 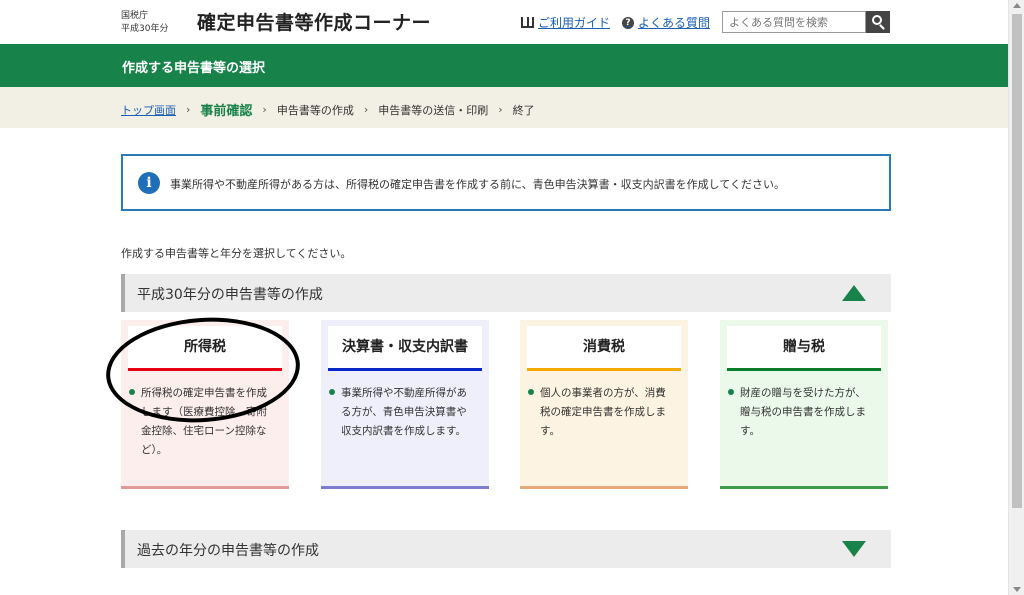 What do you see at coordinates (144, 23) in the screenshot?
I see `agency-label: 国税庁 平成30年分` at bounding box center [144, 23].